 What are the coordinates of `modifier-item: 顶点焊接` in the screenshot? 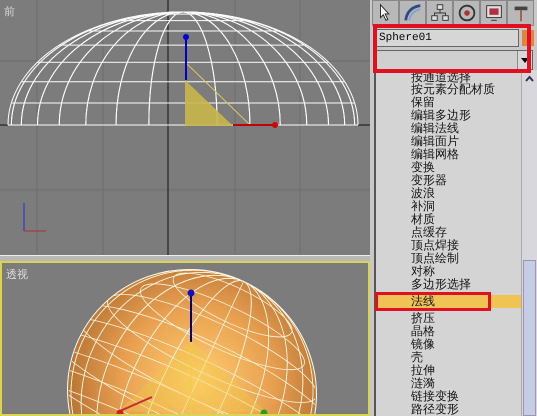 It's located at (448, 245).